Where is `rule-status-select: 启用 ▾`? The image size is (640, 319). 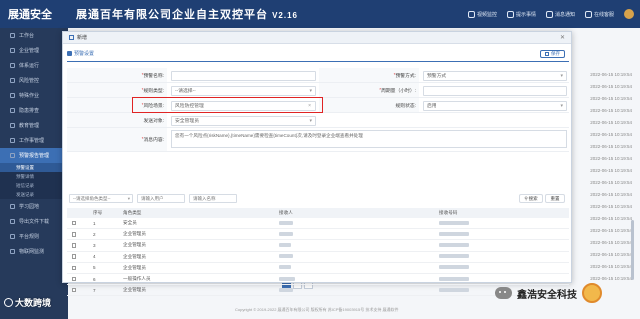 rule-status-select: 启用 ▾ is located at coordinates (495, 105).